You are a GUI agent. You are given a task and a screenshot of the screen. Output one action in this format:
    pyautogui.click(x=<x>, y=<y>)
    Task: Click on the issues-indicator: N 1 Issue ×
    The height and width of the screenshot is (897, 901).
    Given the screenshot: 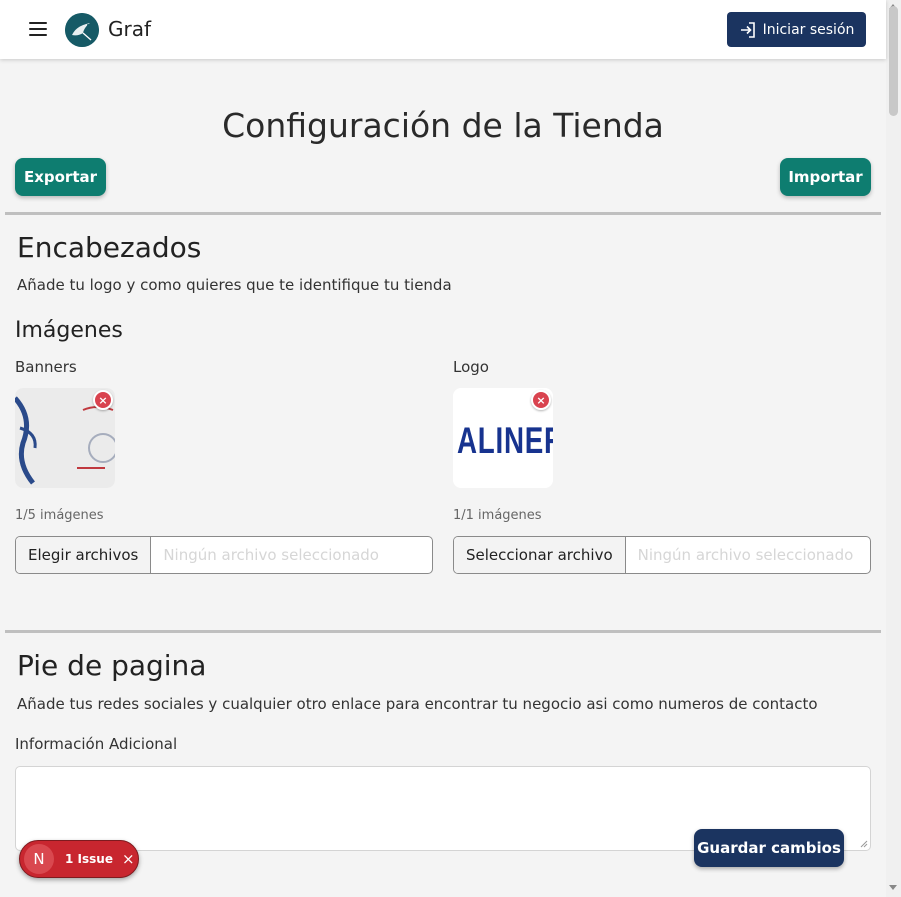 What is the action you would take?
    pyautogui.click(x=79, y=859)
    